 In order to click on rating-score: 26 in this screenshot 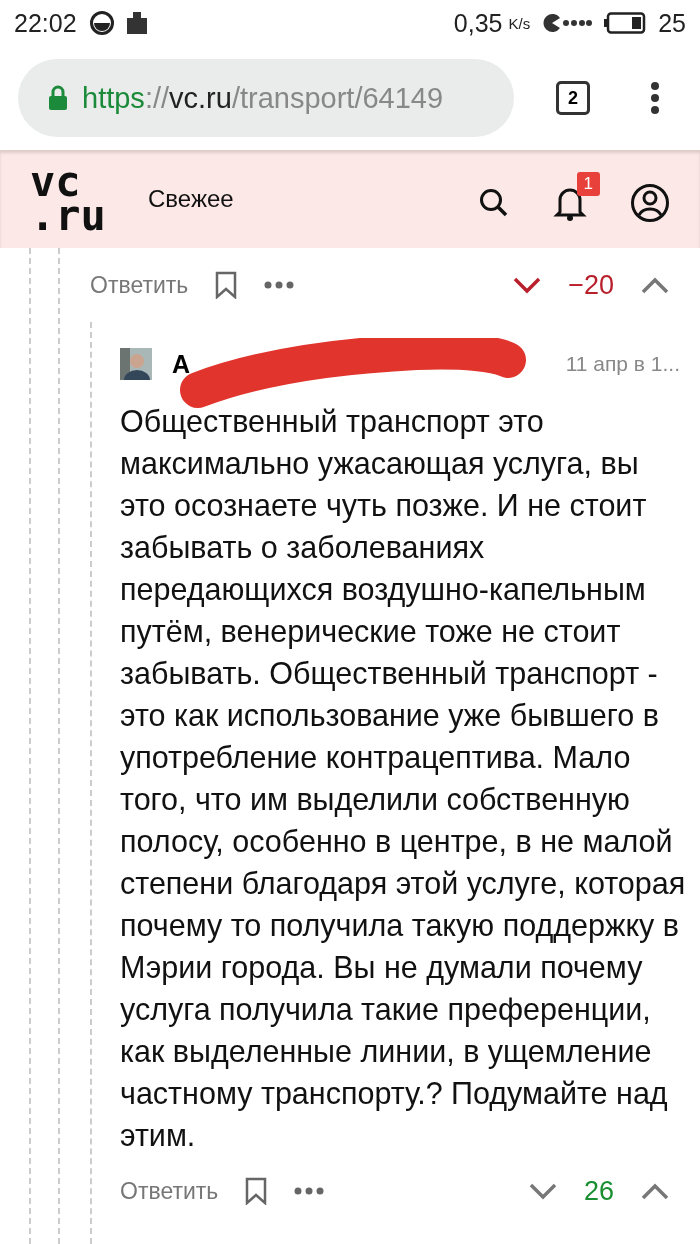, I will do `click(598, 1191)`.